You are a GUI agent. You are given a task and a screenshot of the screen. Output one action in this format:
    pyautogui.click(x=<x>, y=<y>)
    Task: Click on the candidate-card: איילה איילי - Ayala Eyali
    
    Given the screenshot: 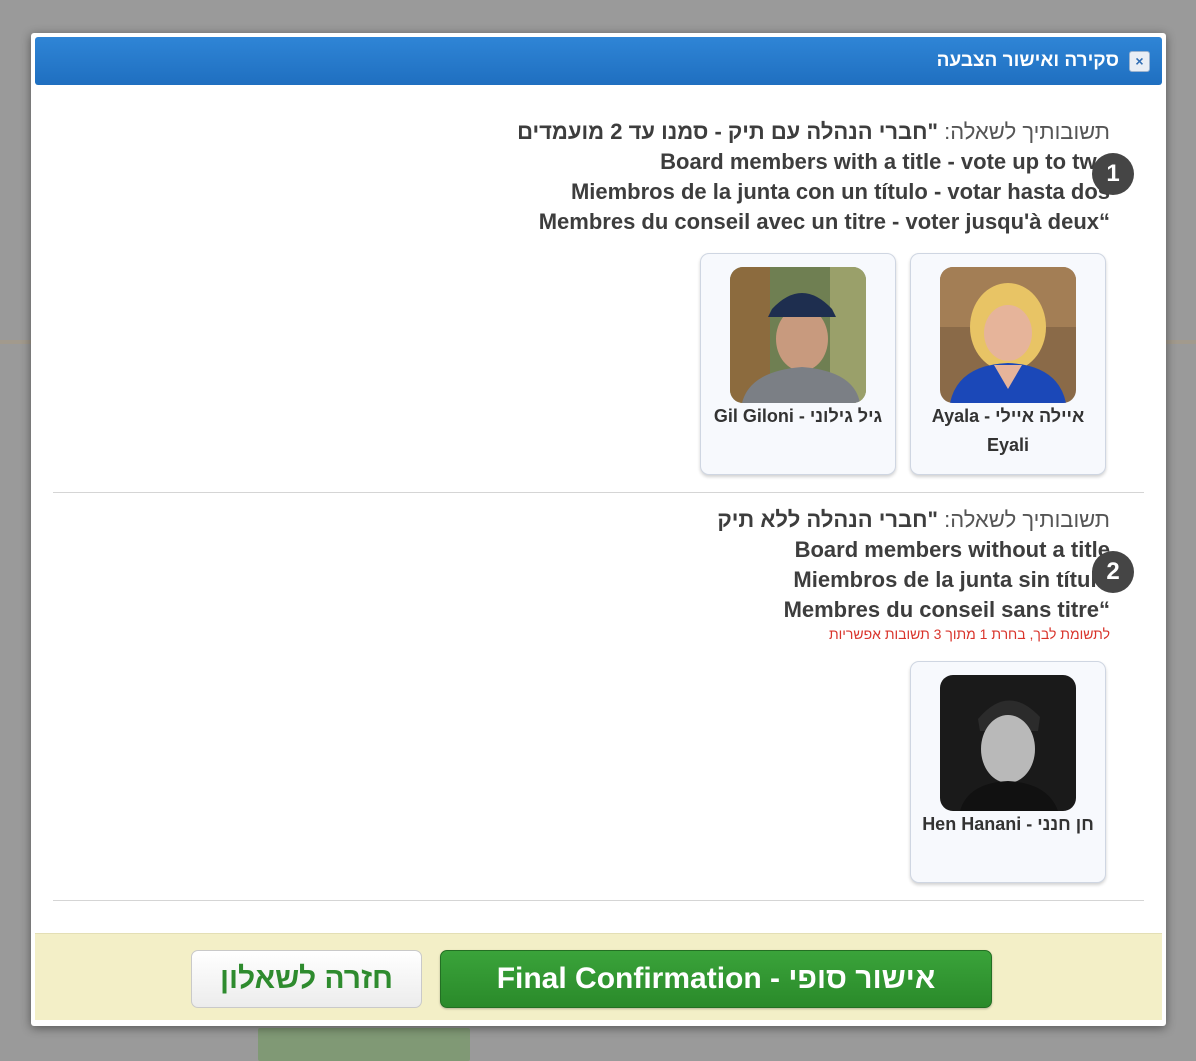 What is the action you would take?
    pyautogui.click(x=1008, y=364)
    